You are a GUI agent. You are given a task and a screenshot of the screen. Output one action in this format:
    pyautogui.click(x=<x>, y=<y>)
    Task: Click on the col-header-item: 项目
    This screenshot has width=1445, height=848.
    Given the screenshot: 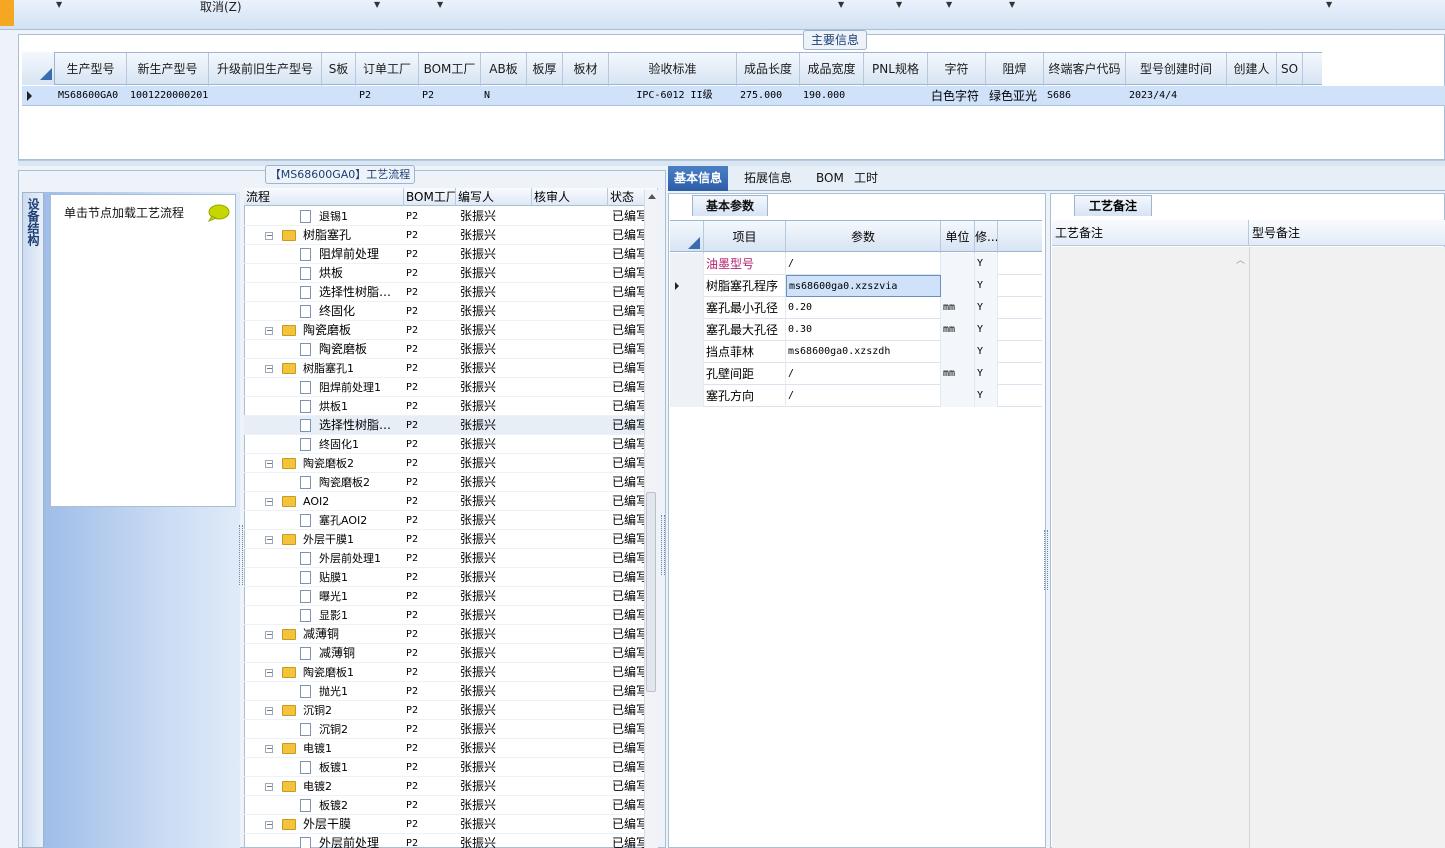 What is the action you would take?
    pyautogui.click(x=745, y=237)
    